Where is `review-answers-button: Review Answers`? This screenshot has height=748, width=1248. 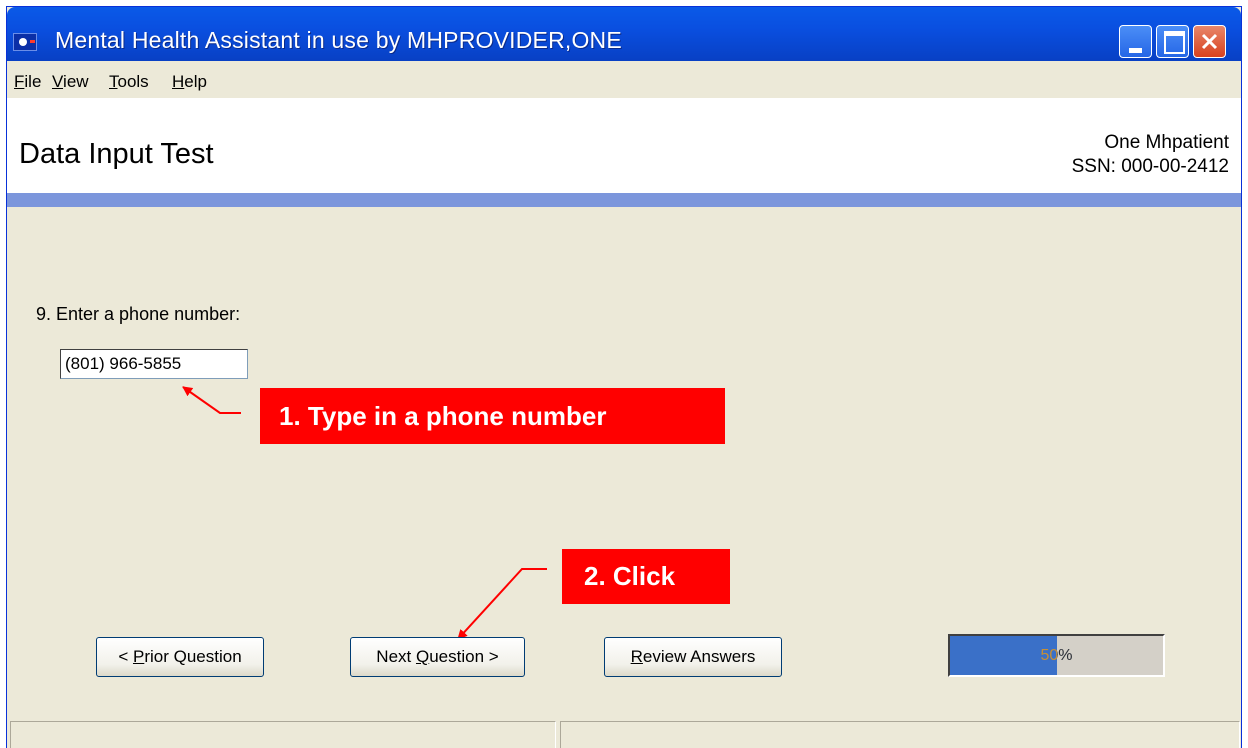 review-answers-button: Review Answers is located at coordinates (693, 657).